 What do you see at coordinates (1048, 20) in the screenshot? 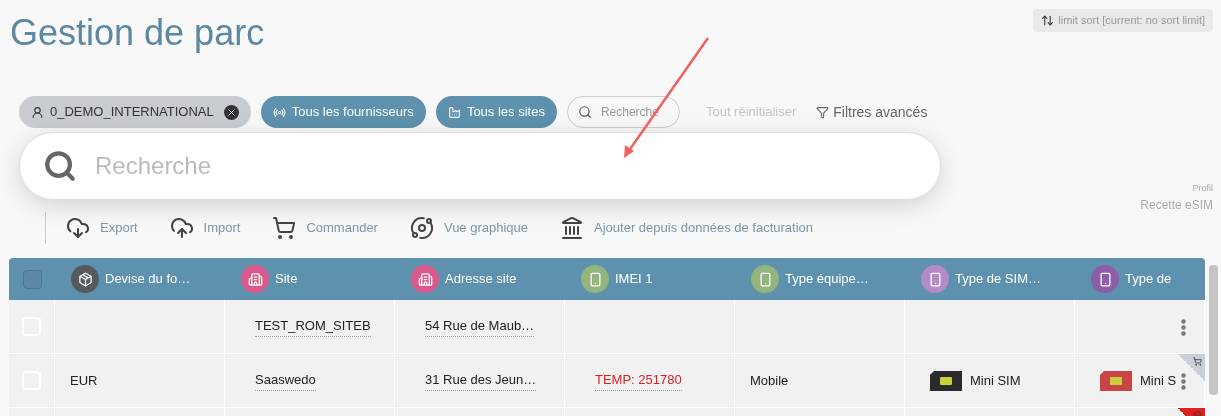
I see `sort-icon` at bounding box center [1048, 20].